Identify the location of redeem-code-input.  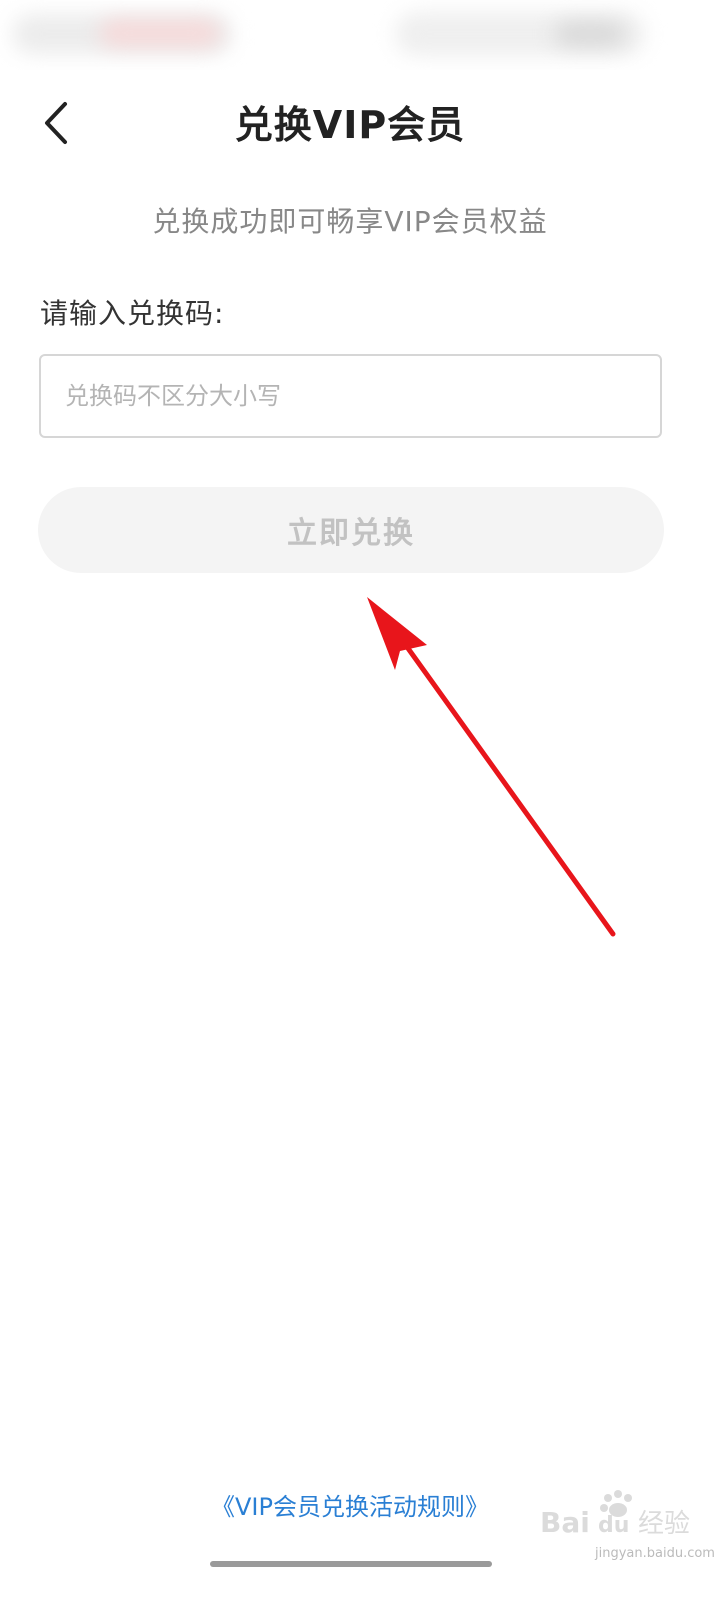
(350, 396).